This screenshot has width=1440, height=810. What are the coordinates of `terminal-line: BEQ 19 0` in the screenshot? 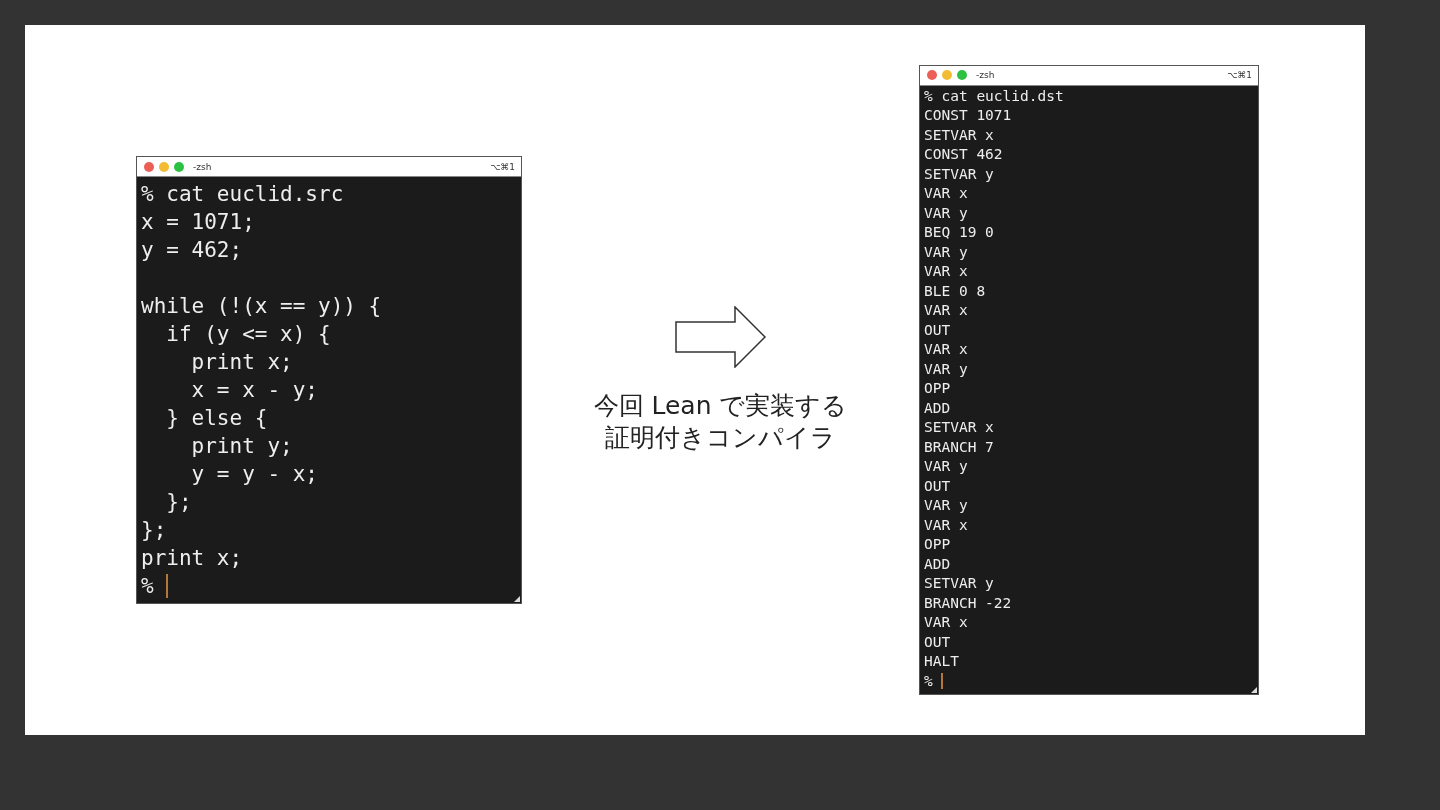 It's located at (959, 232).